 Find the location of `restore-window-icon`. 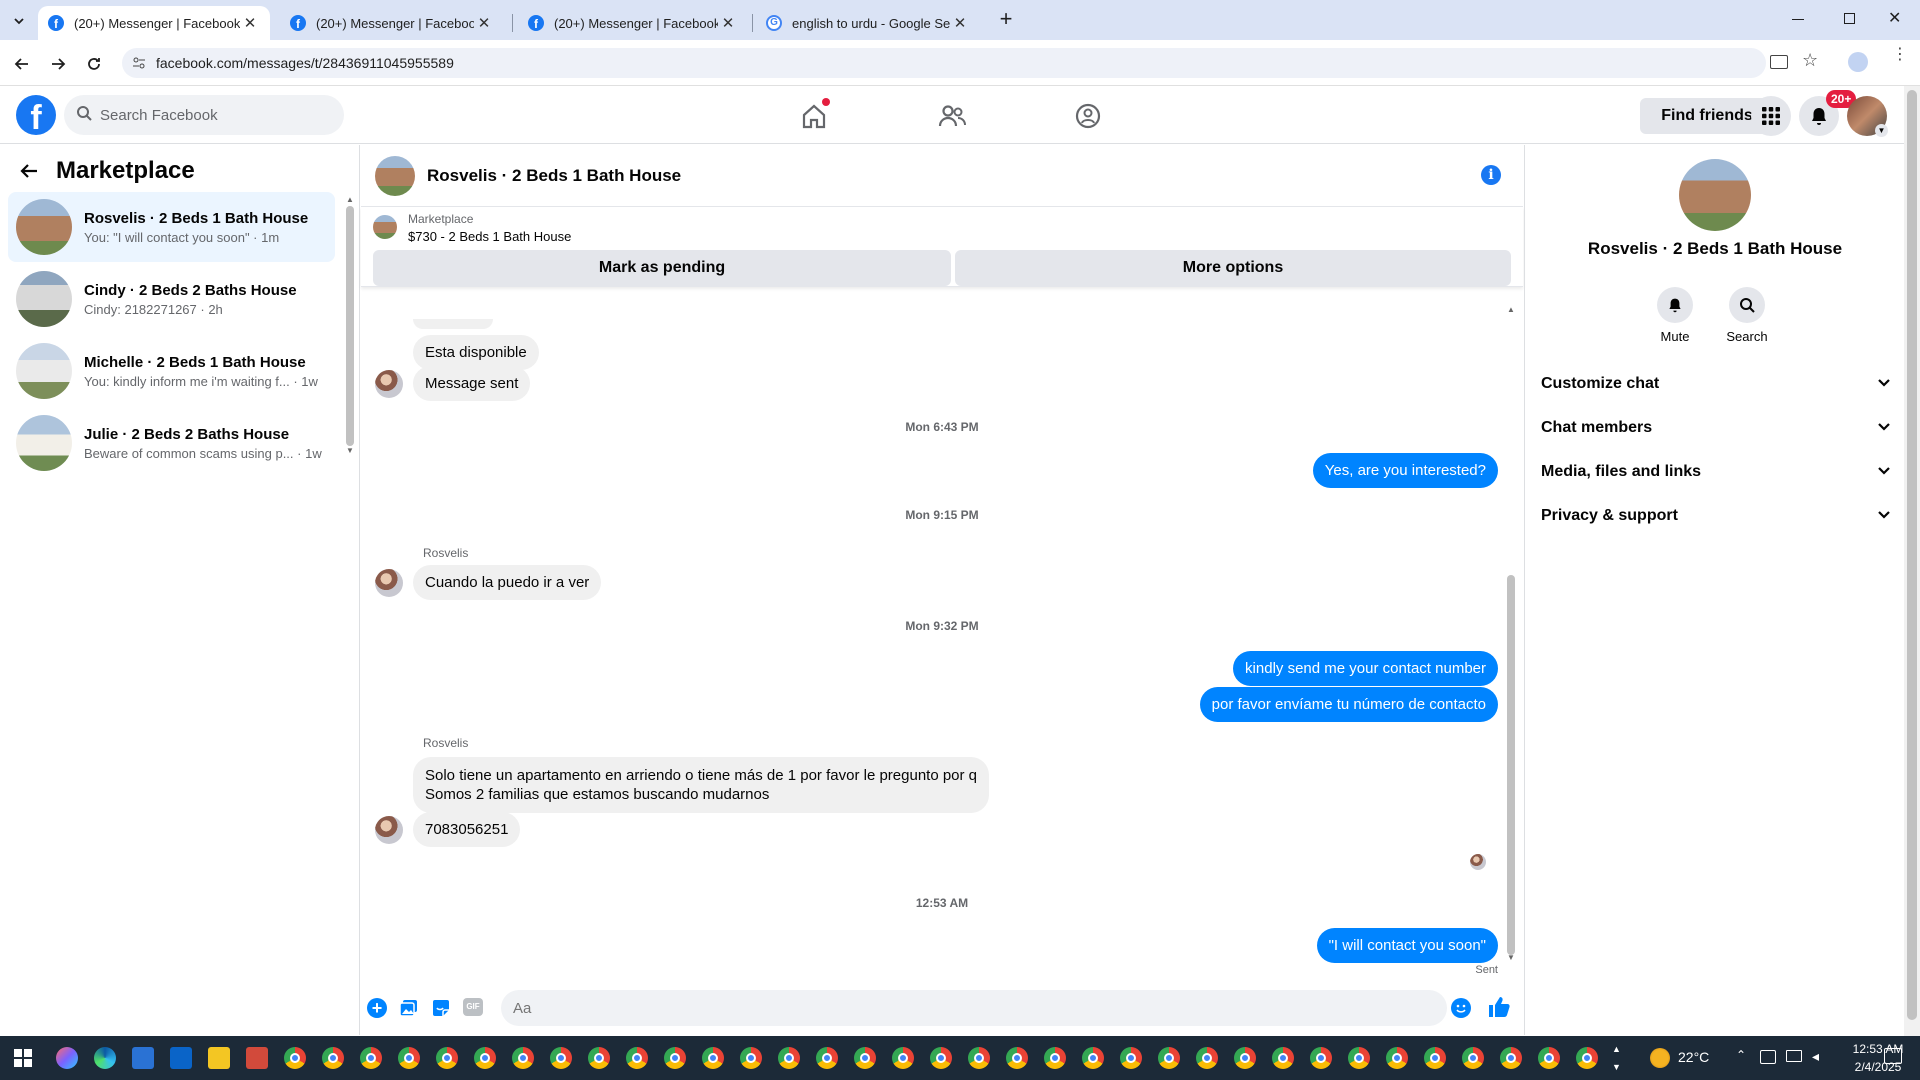

restore-window-icon is located at coordinates (1849, 18).